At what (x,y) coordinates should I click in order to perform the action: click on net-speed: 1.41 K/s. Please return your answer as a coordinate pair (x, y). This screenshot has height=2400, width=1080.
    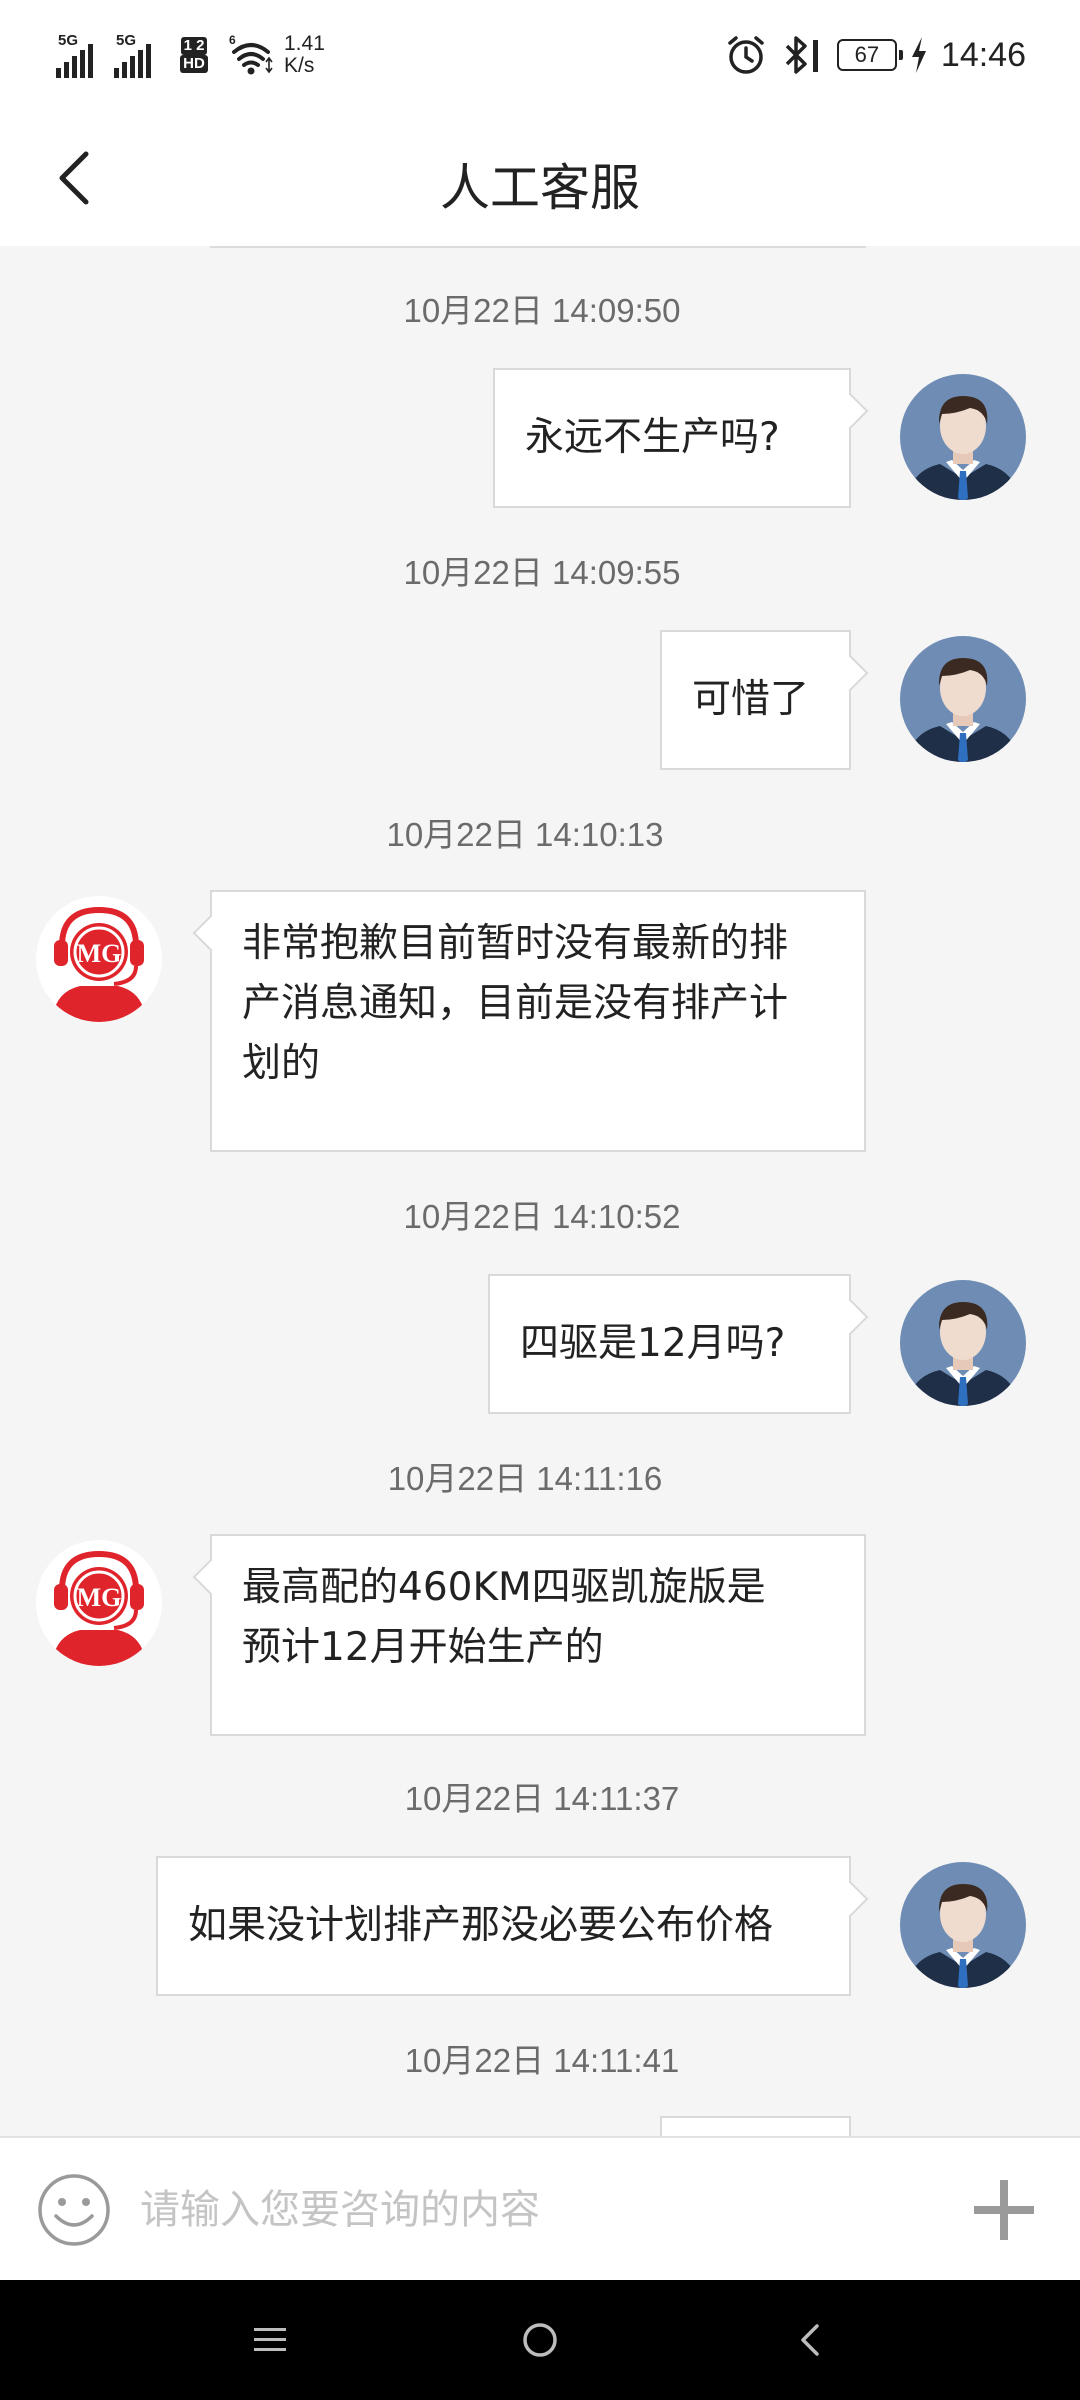
    Looking at the image, I should click on (304, 55).